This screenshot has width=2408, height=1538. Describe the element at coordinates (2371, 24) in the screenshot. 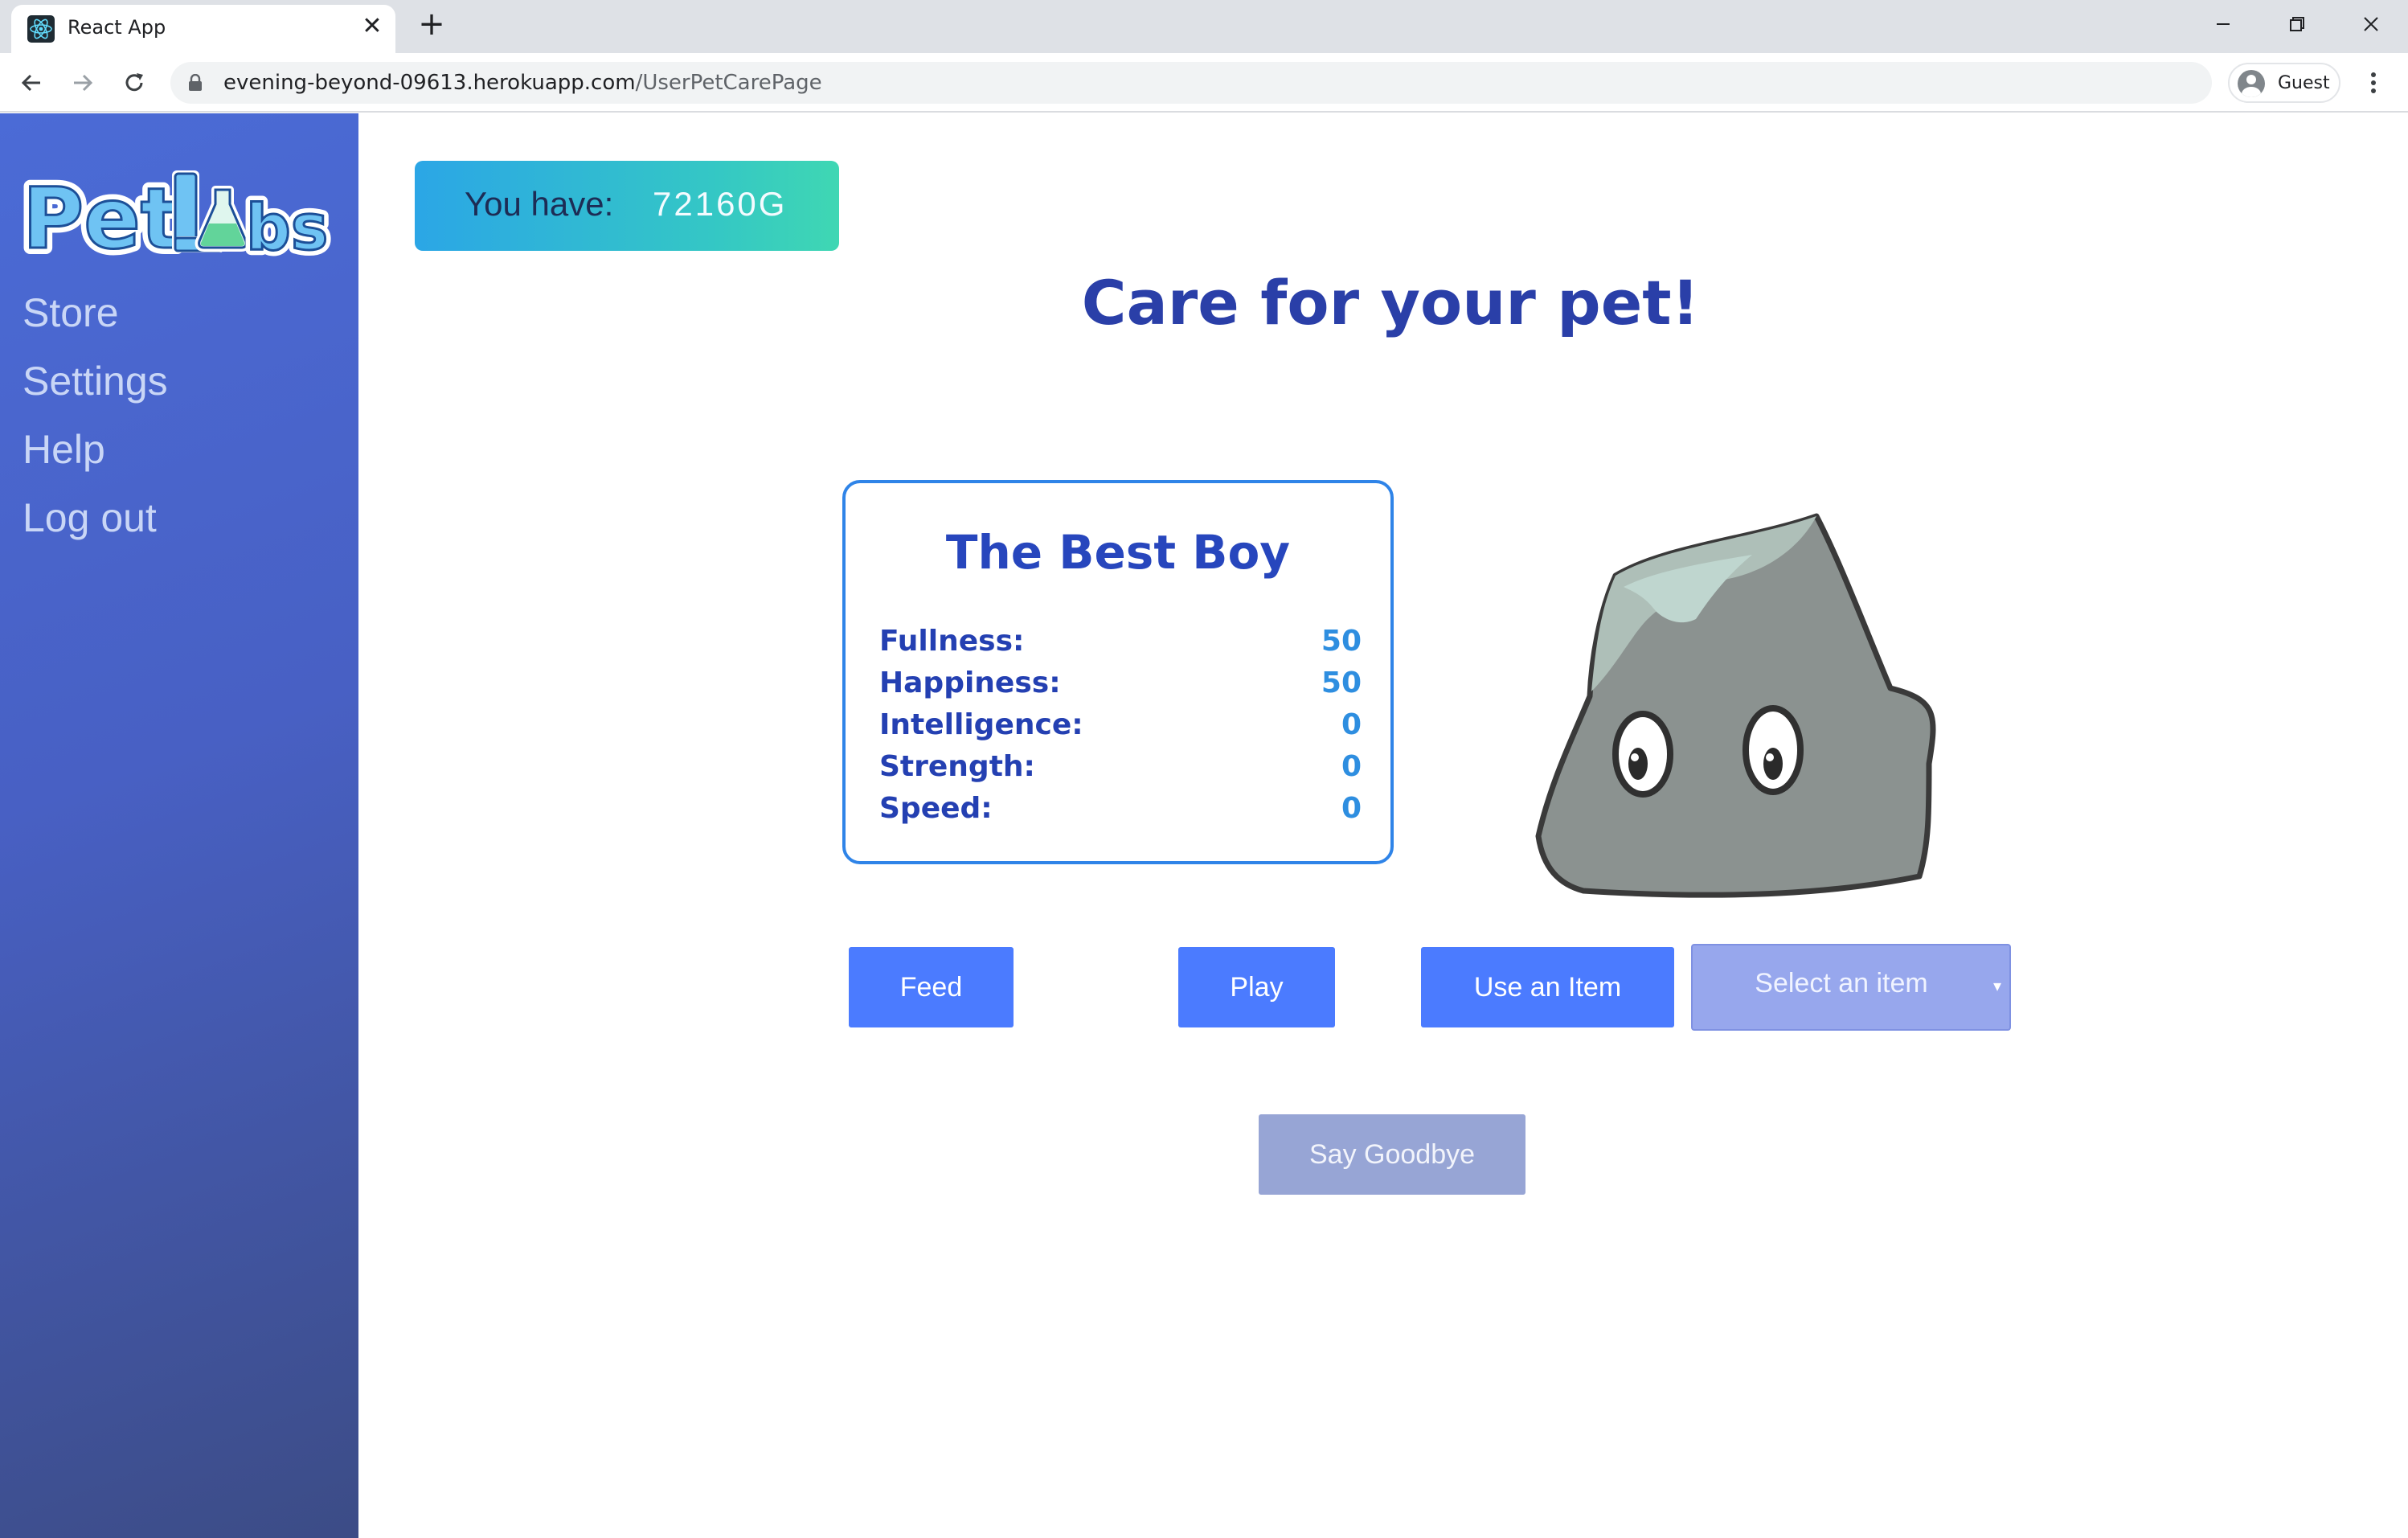

I see `close-window-icon` at that location.